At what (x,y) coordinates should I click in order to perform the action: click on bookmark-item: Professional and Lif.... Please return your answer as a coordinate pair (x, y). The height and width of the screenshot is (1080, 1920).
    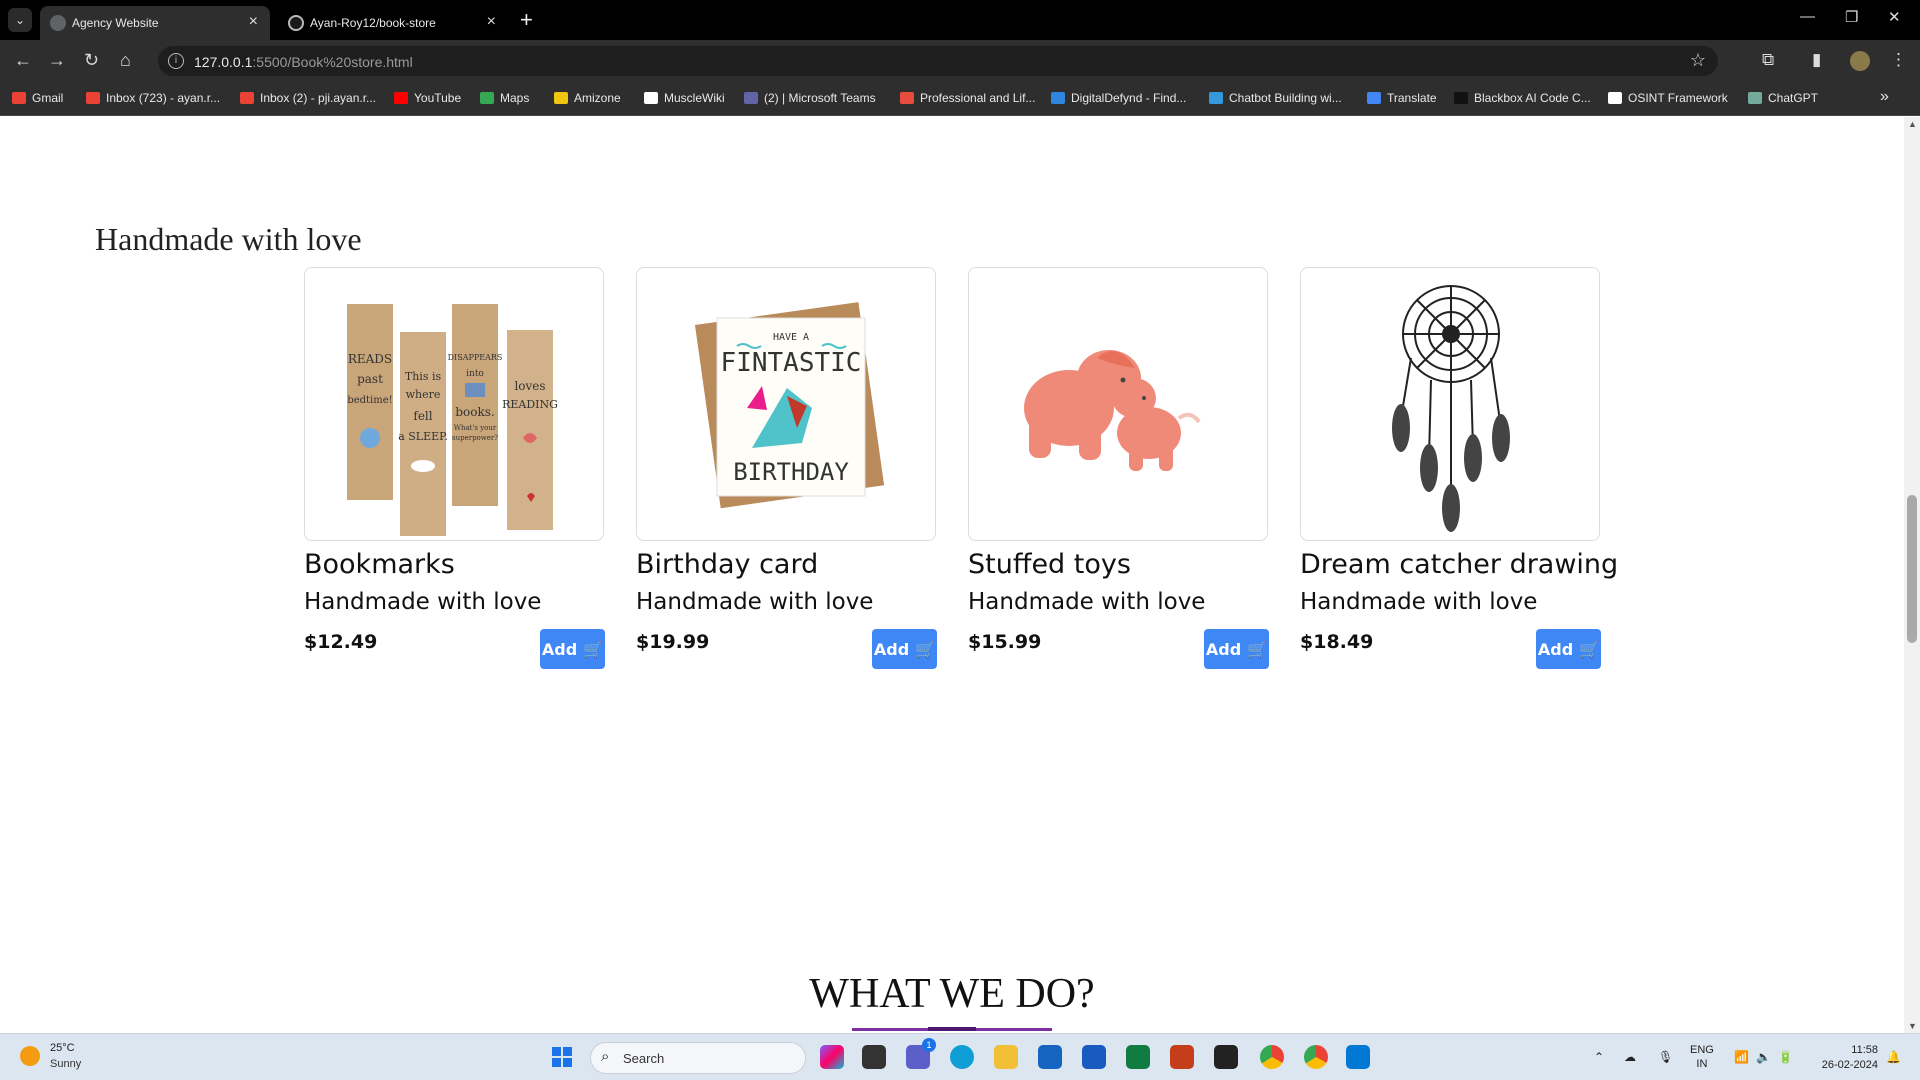
    Looking at the image, I should click on (967, 98).